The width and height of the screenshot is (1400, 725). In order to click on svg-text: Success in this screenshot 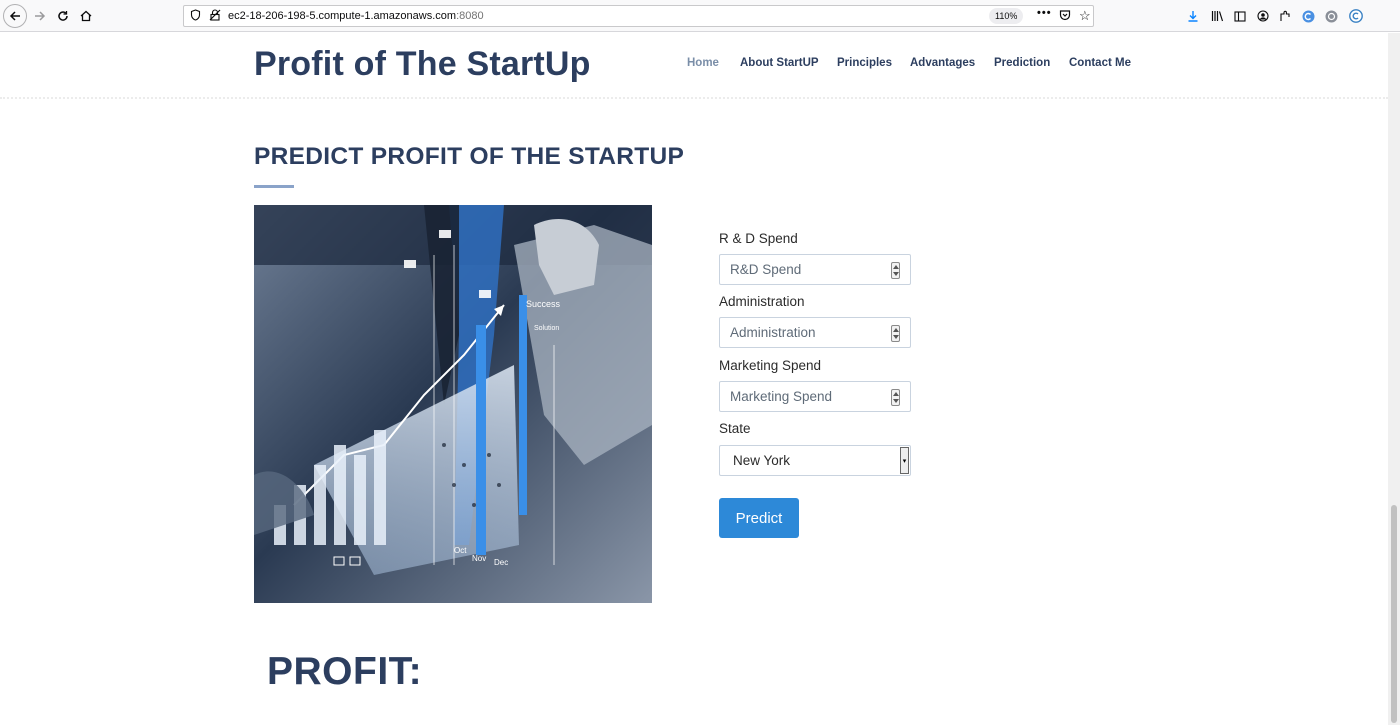, I will do `click(543, 304)`.